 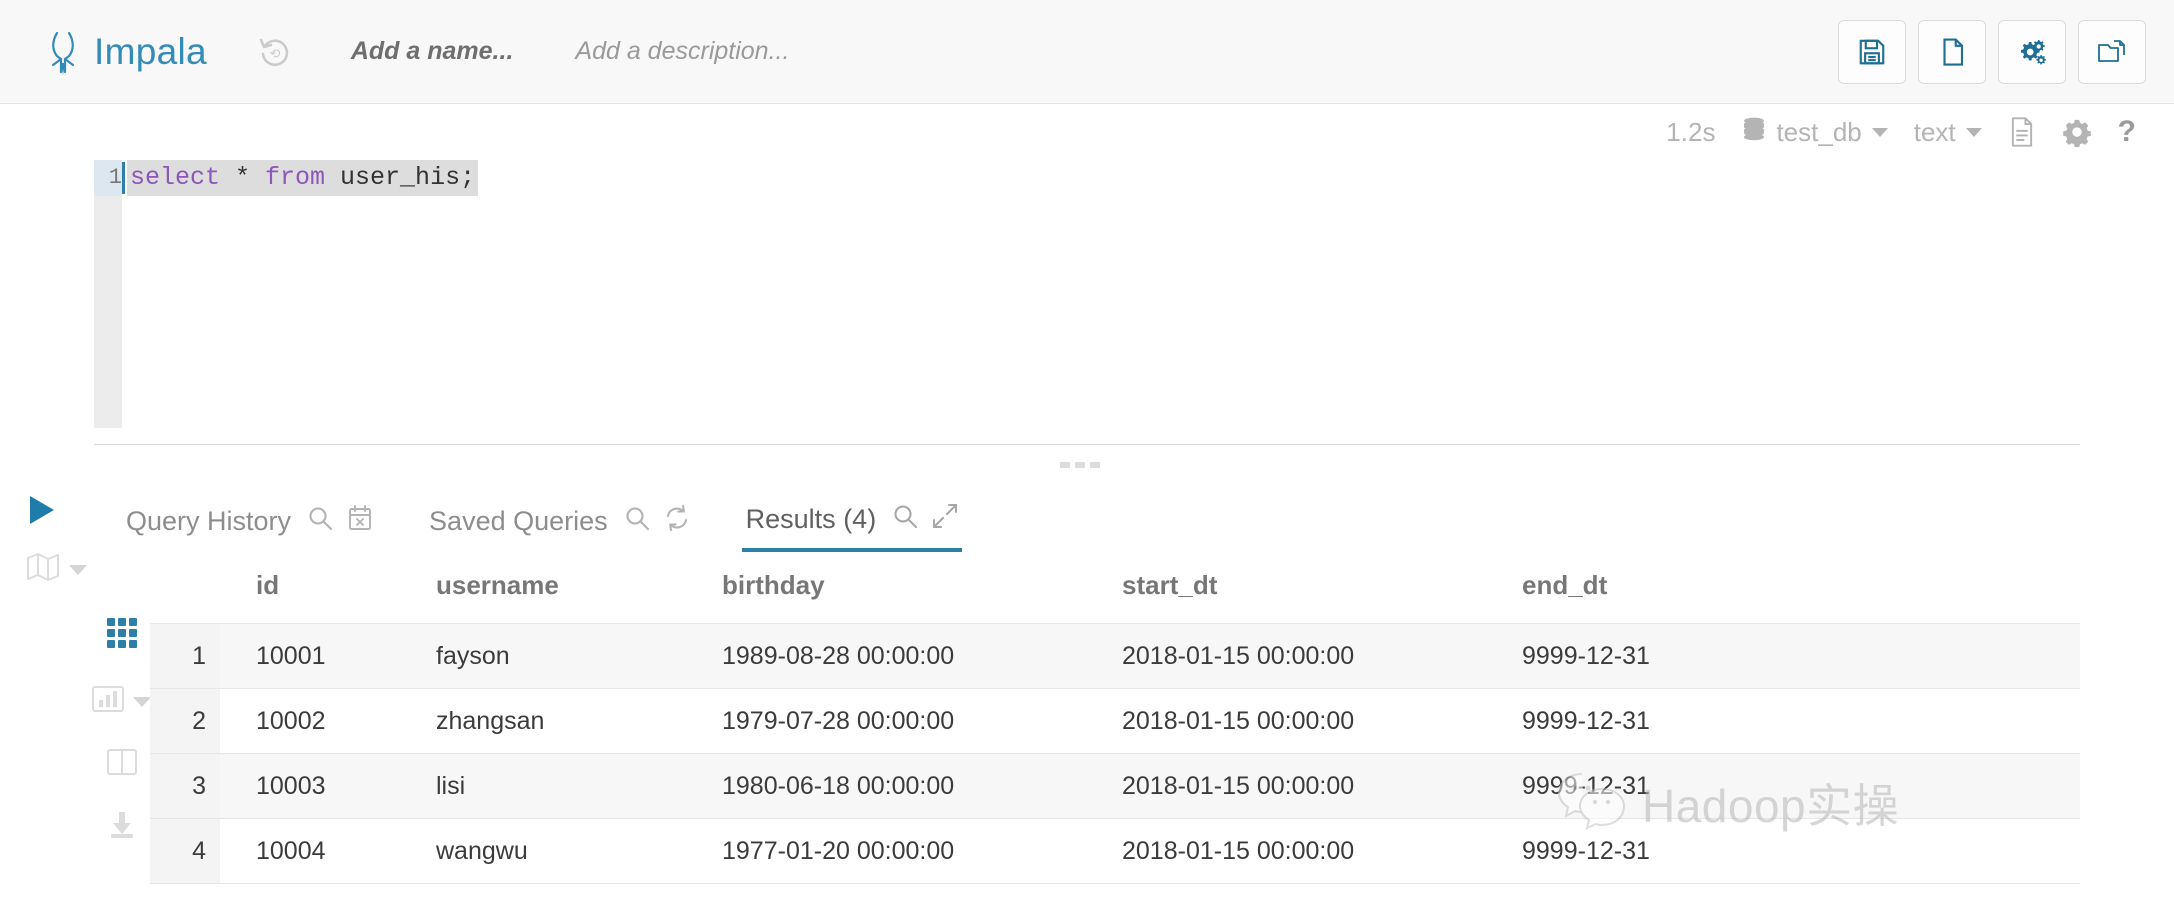 I want to click on sql-table-name: user_his;, so click(x=400, y=177).